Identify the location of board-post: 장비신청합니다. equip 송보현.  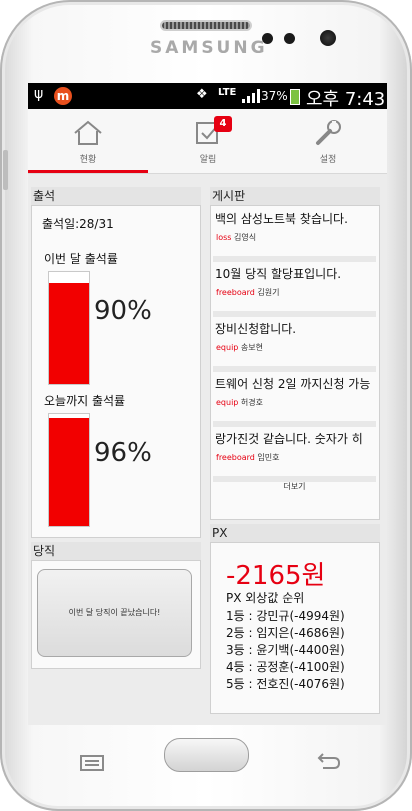
(294, 342).